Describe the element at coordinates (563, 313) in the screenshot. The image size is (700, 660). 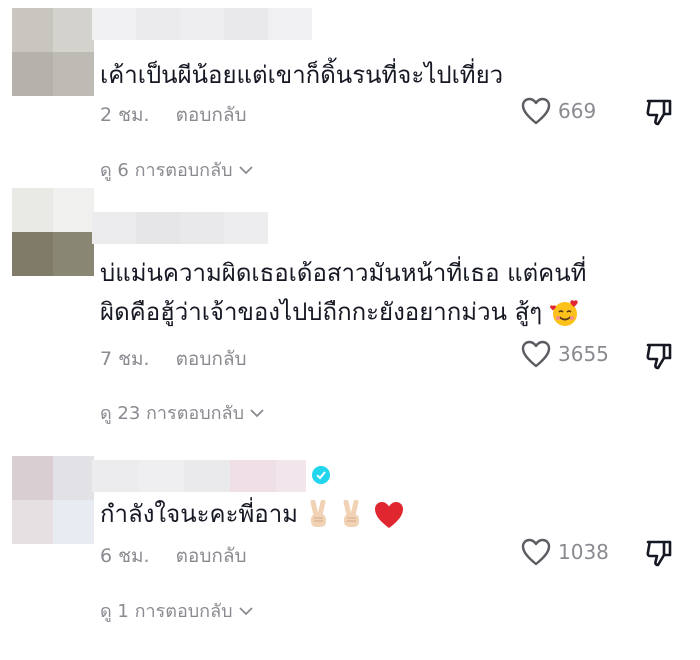
I see `smiling-face-with-hearts-emoji` at that location.